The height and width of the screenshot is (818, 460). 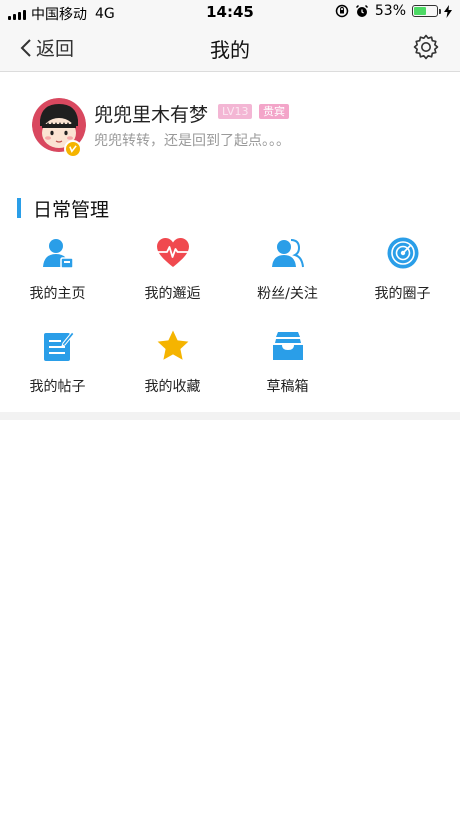 I want to click on status-bar: 中国移动 4G 14:45 53%, so click(x=230, y=12).